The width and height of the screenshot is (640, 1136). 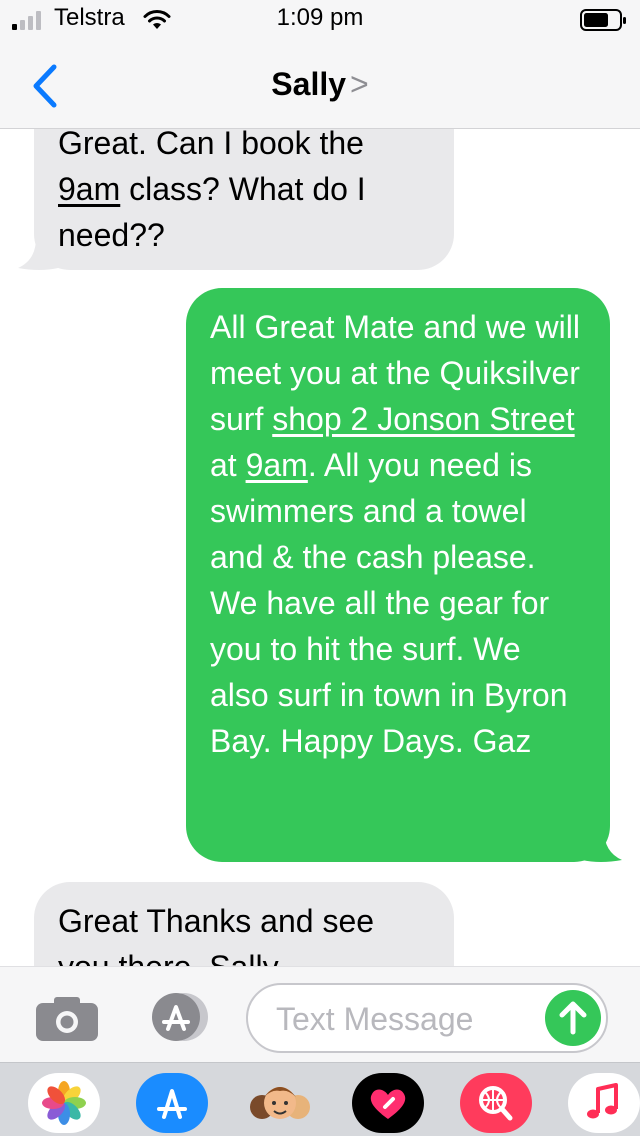 What do you see at coordinates (603, 20) in the screenshot?
I see `battery-icon` at bounding box center [603, 20].